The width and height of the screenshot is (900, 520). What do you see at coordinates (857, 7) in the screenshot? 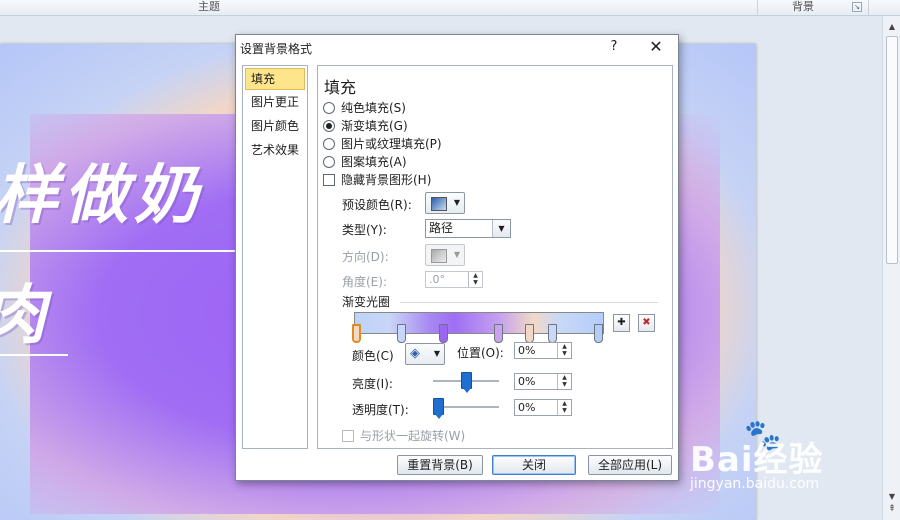
I see `dialog-launcher-icon: ↘` at bounding box center [857, 7].